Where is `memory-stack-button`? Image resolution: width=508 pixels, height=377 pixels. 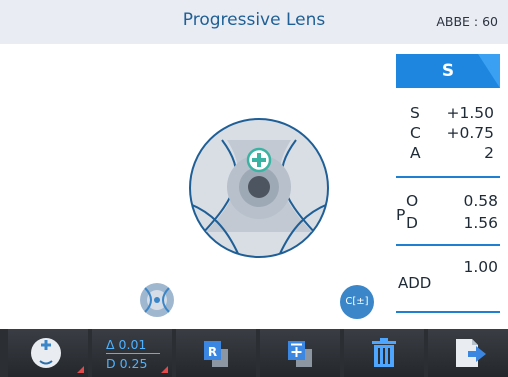 memory-stack-button is located at coordinates (300, 353).